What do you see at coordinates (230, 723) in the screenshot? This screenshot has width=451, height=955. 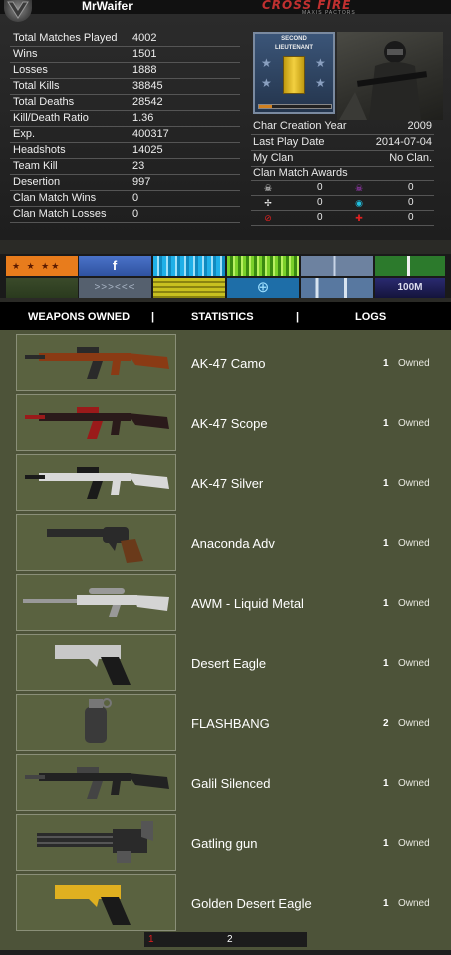 I see `weapon-row: FLASHBANG 2 Owned` at bounding box center [230, 723].